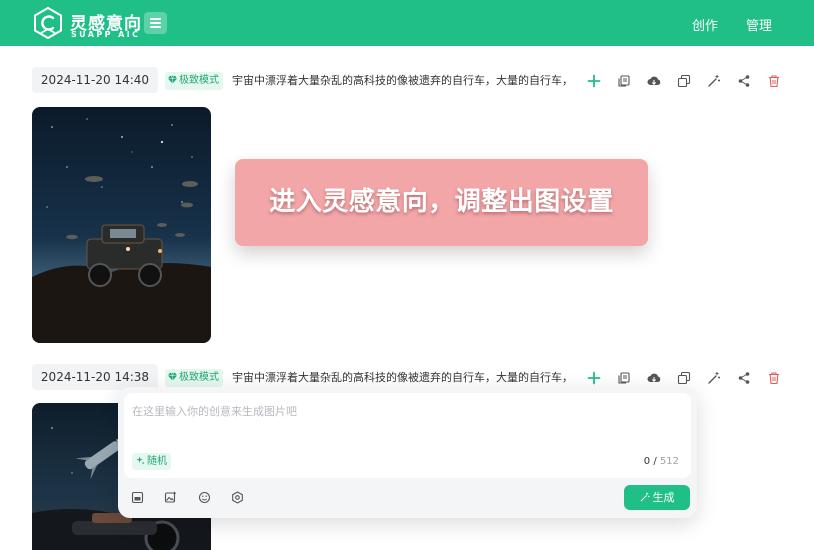 This screenshot has width=814, height=550. I want to click on character-limit: 512, so click(669, 461).